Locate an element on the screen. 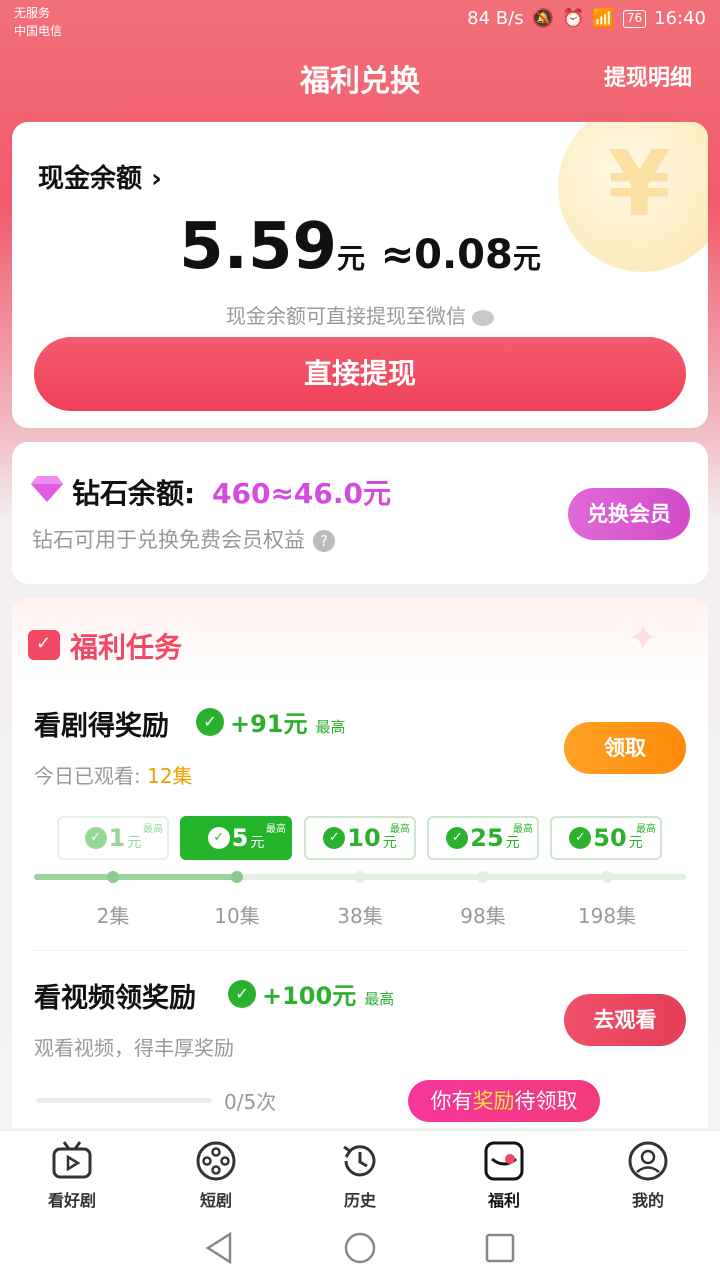 This screenshot has width=720, height=1280. tooltip-prefix: 你有 is located at coordinates (451, 1101).